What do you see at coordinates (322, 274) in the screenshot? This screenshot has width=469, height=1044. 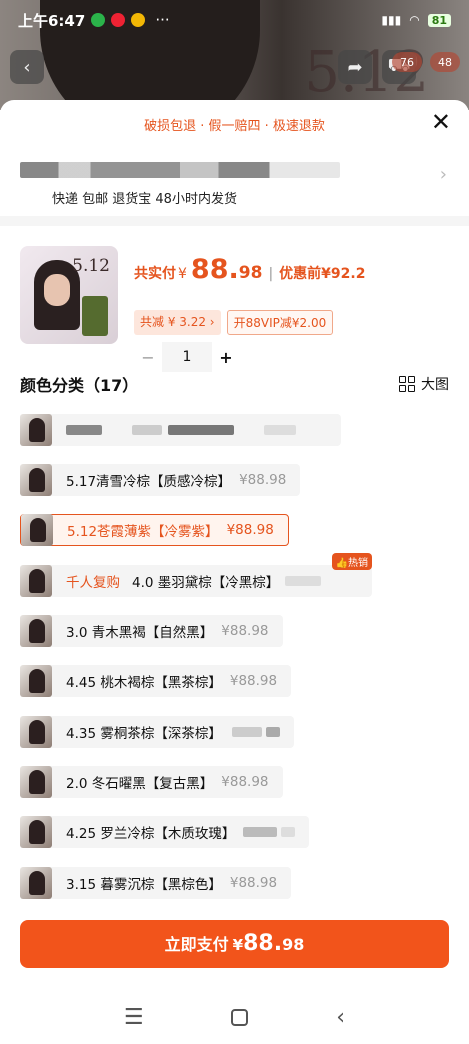 I see `original-price: 优惠前¥92.2` at bounding box center [322, 274].